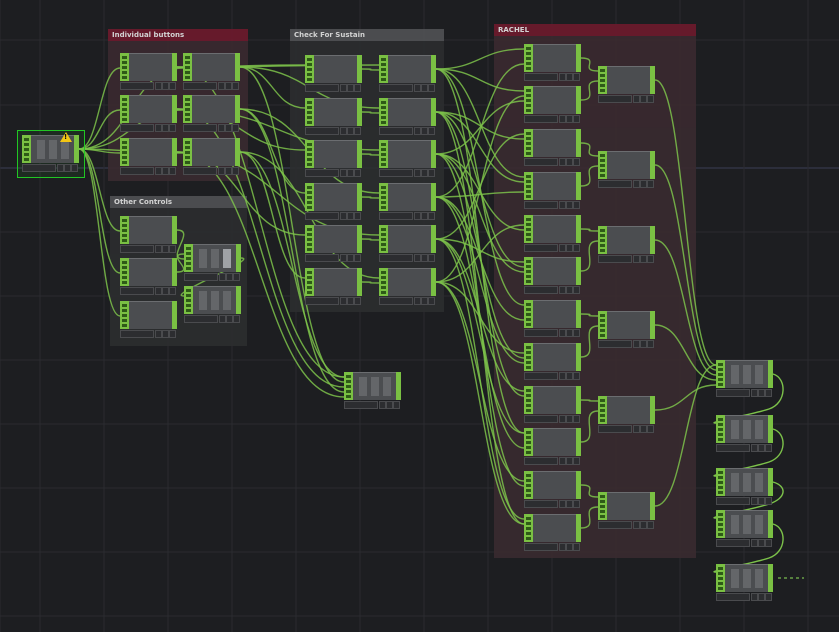 The width and height of the screenshot is (839, 632). I want to click on operator-node-logic5, so click(552, 233).